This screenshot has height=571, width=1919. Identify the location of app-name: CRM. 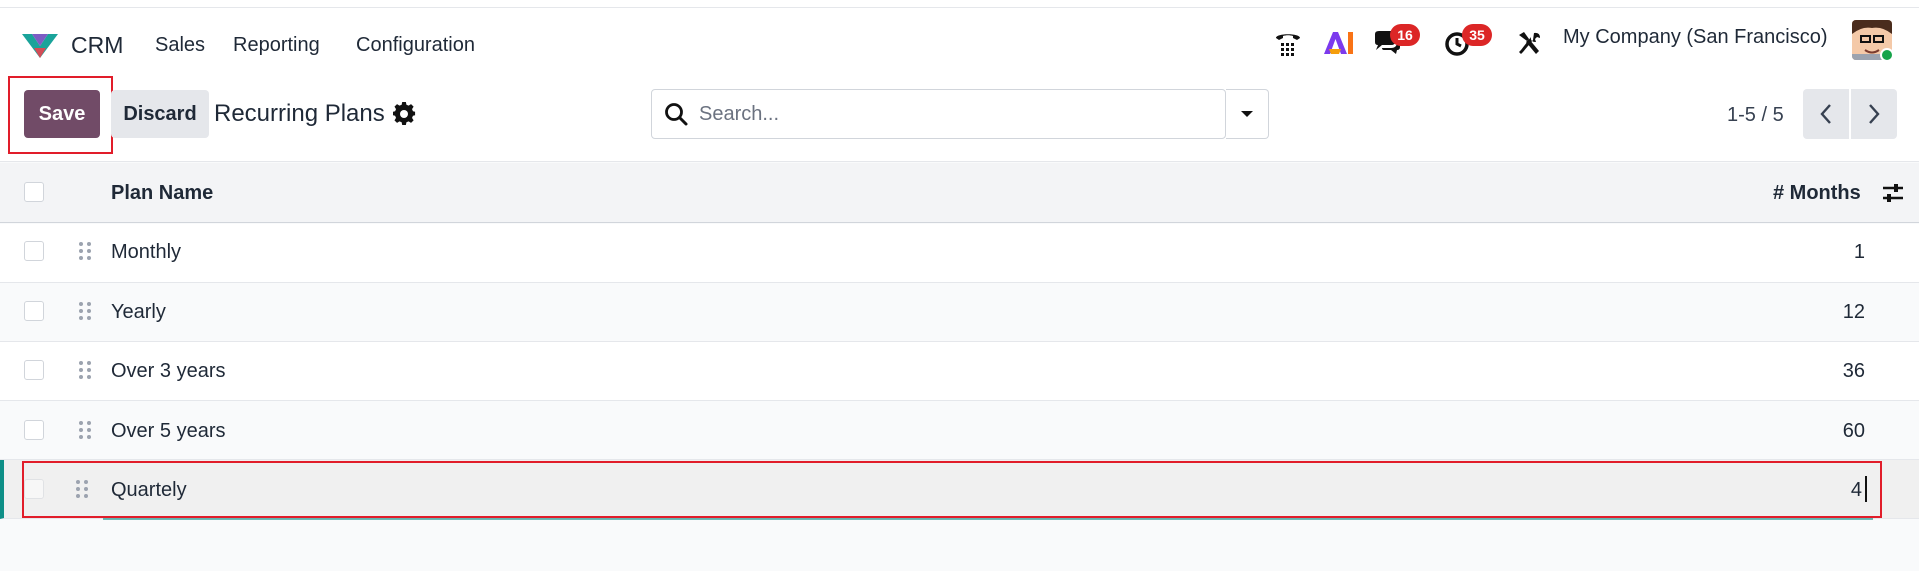
(97, 45).